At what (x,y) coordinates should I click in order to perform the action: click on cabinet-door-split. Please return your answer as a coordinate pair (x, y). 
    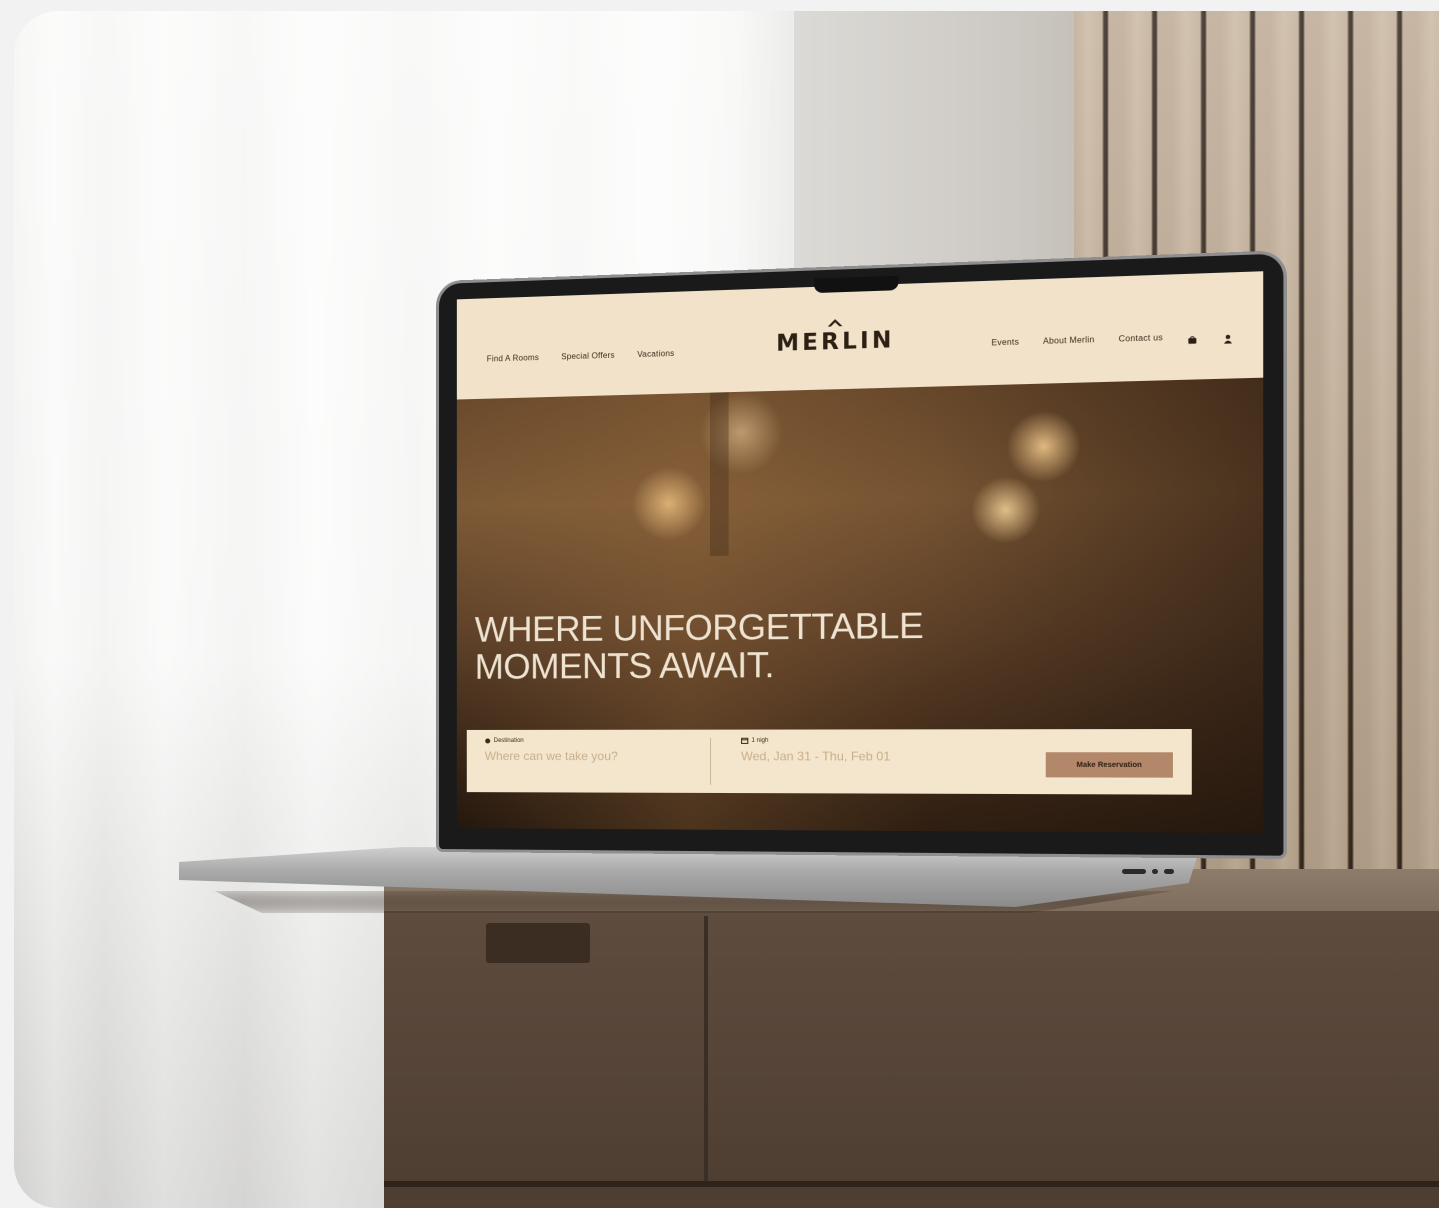
    Looking at the image, I should click on (706, 1051).